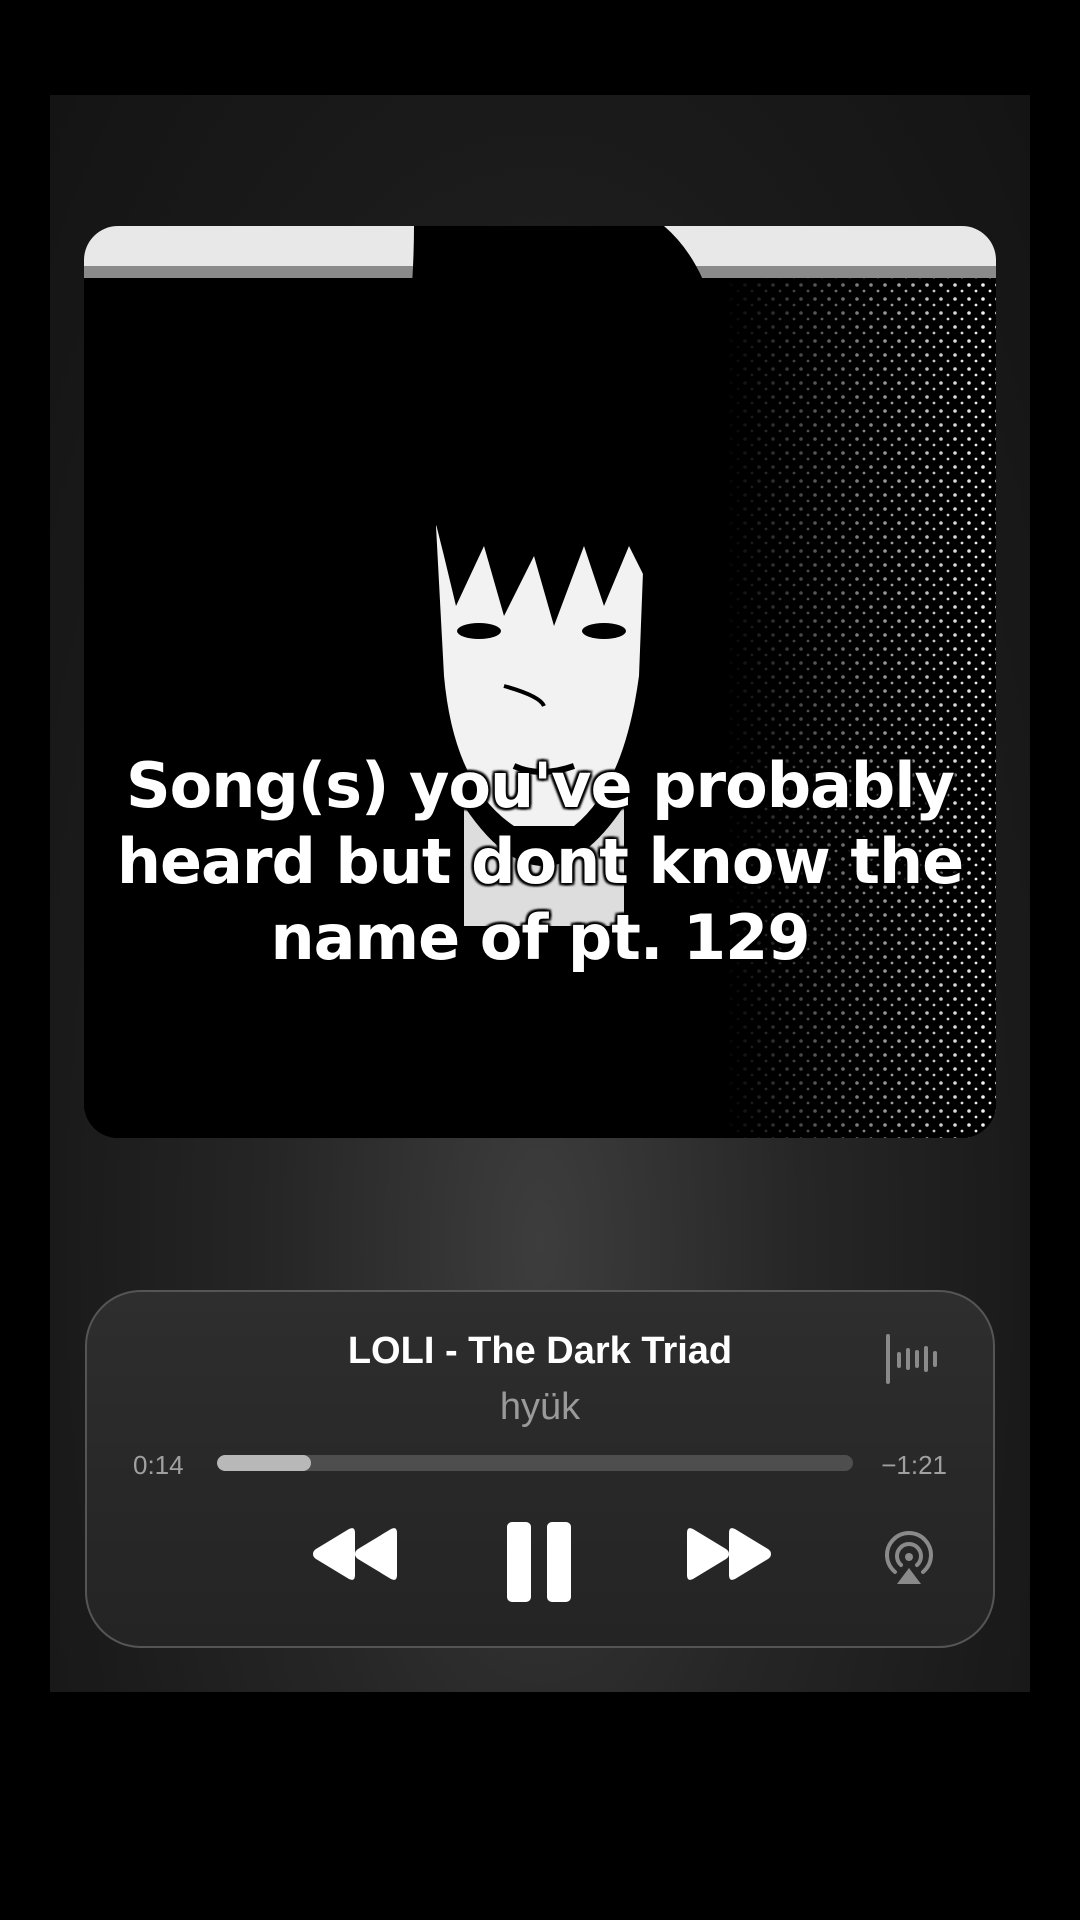 This screenshot has height=1920, width=1080. Describe the element at coordinates (909, 1552) in the screenshot. I see `airplay-icon` at that location.